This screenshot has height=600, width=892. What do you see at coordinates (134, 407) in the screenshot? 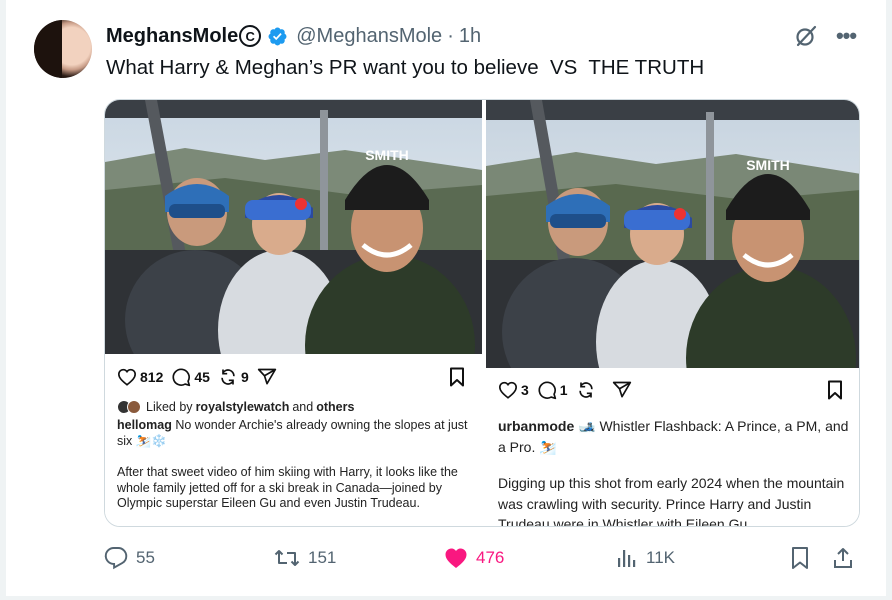
I see `mini-avatar` at bounding box center [134, 407].